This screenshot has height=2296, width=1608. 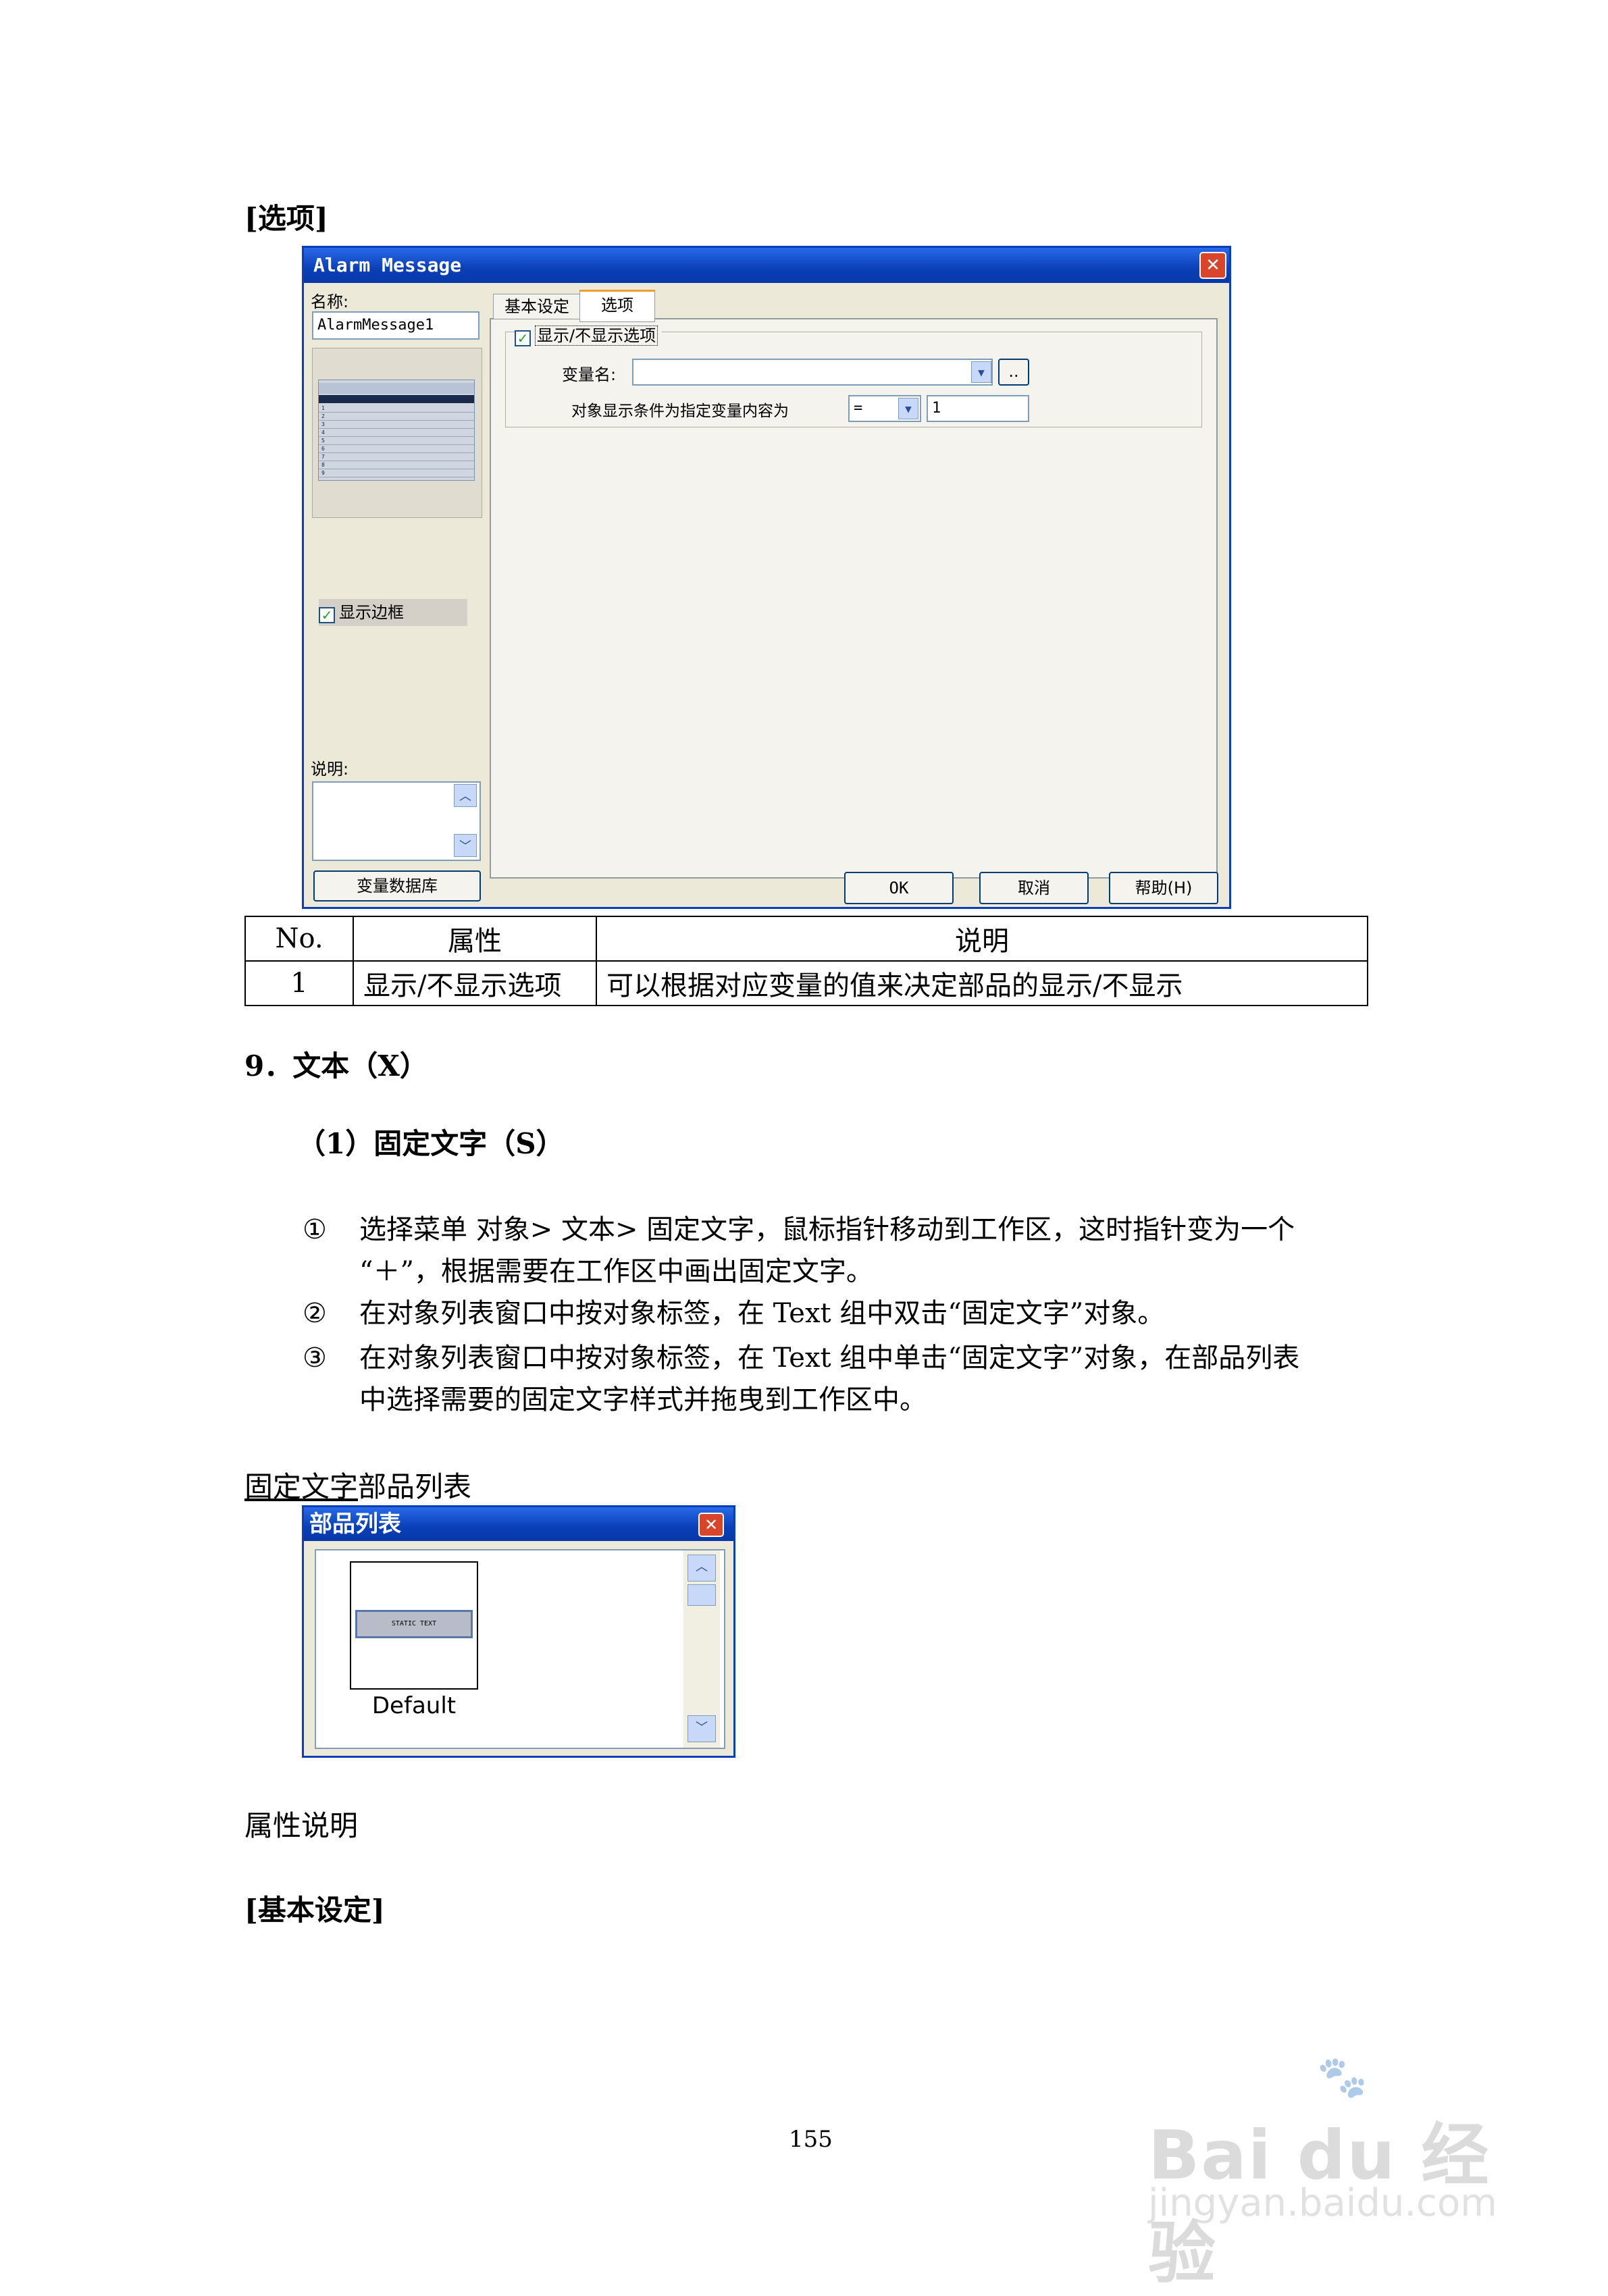 I want to click on vertical-scrollbar: ︿ ﹀, so click(x=702, y=1649).